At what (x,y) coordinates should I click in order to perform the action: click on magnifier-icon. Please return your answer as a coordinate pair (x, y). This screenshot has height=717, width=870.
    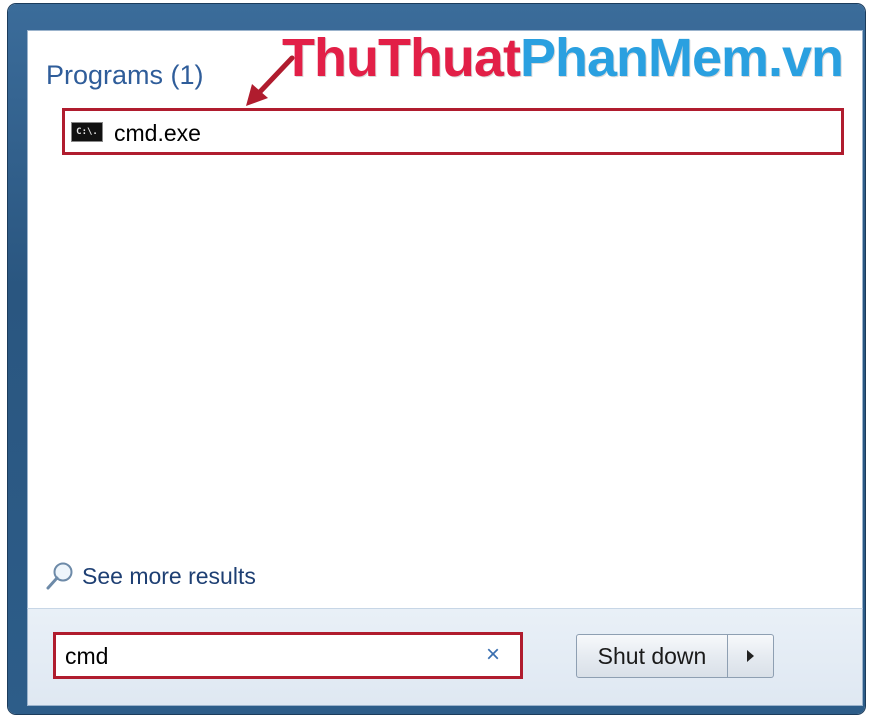
    Looking at the image, I should click on (59, 576).